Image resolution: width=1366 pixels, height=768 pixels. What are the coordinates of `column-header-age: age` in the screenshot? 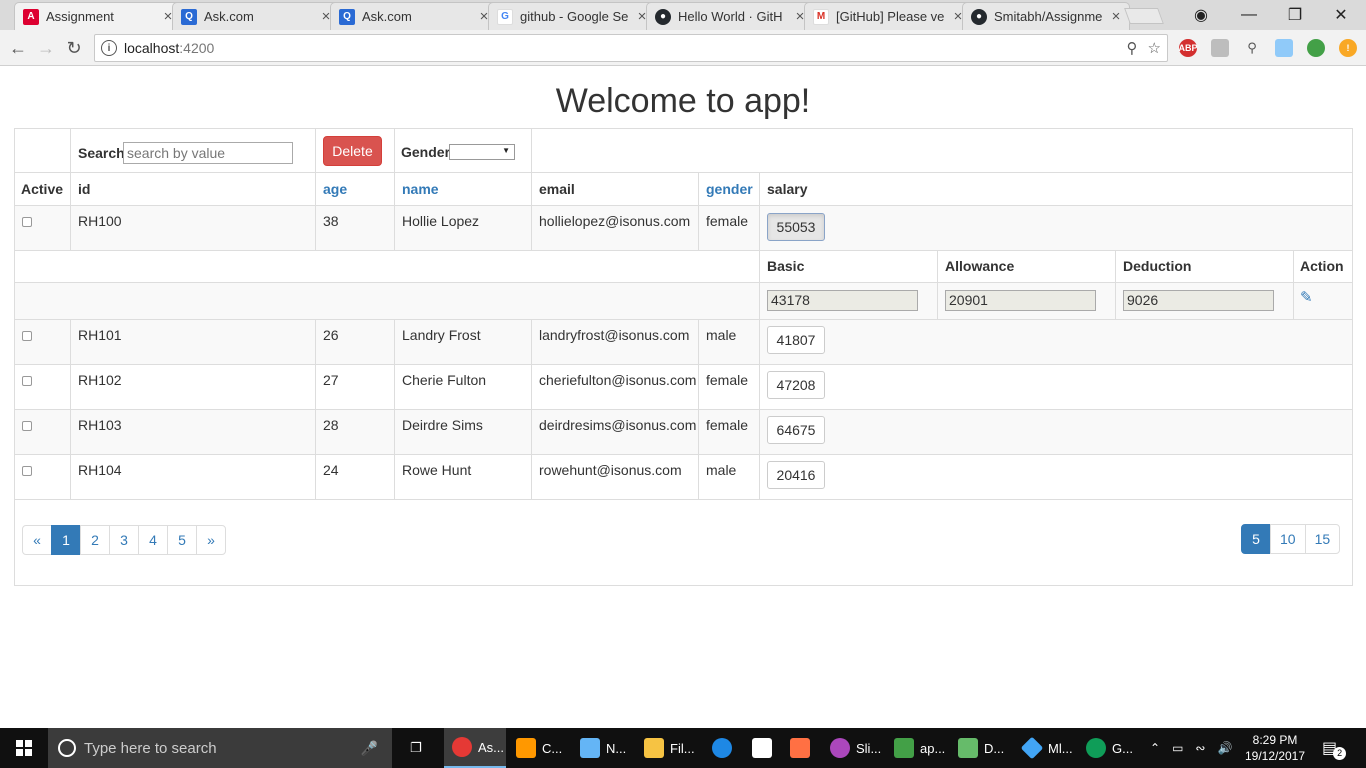 It's located at (335, 189).